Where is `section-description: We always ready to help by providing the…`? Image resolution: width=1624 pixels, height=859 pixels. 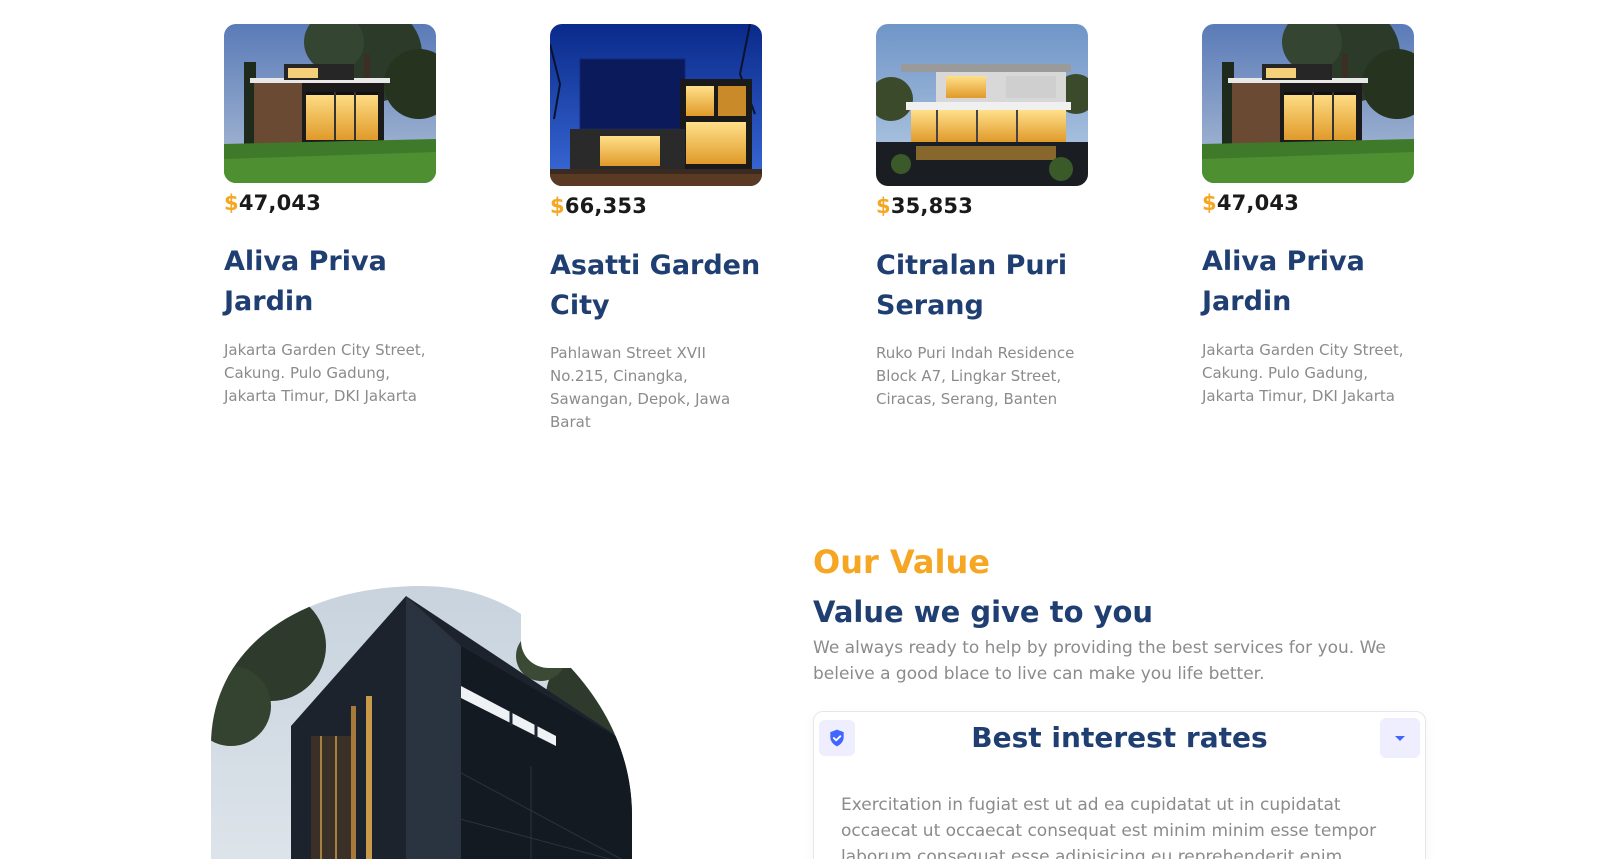 section-description: We always ready to help by providing the… is located at coordinates (1099, 661).